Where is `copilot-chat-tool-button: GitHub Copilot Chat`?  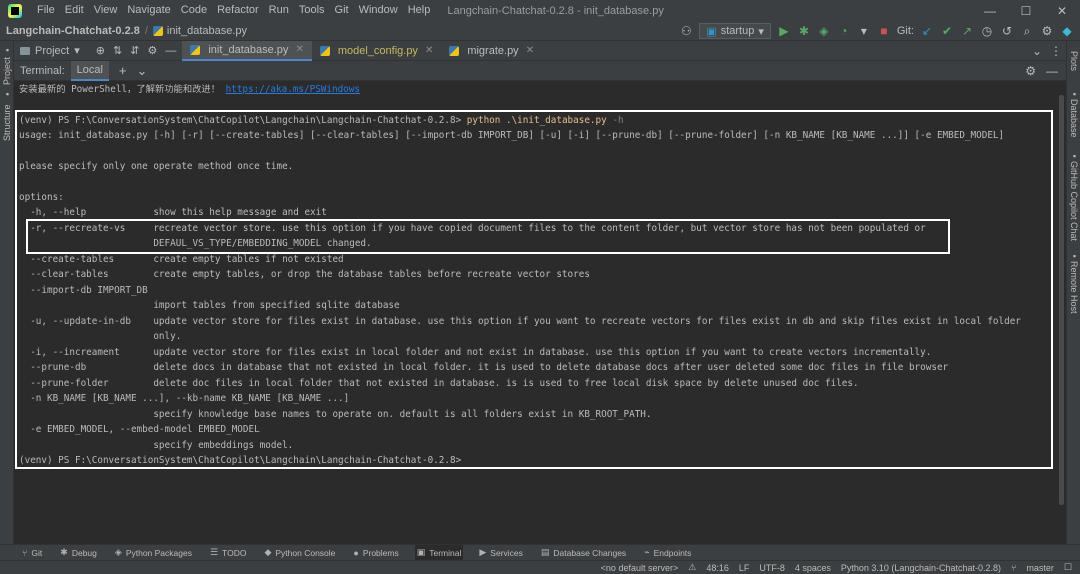
copilot-chat-tool-button: GitHub Copilot Chat is located at coordinates (1074, 201).